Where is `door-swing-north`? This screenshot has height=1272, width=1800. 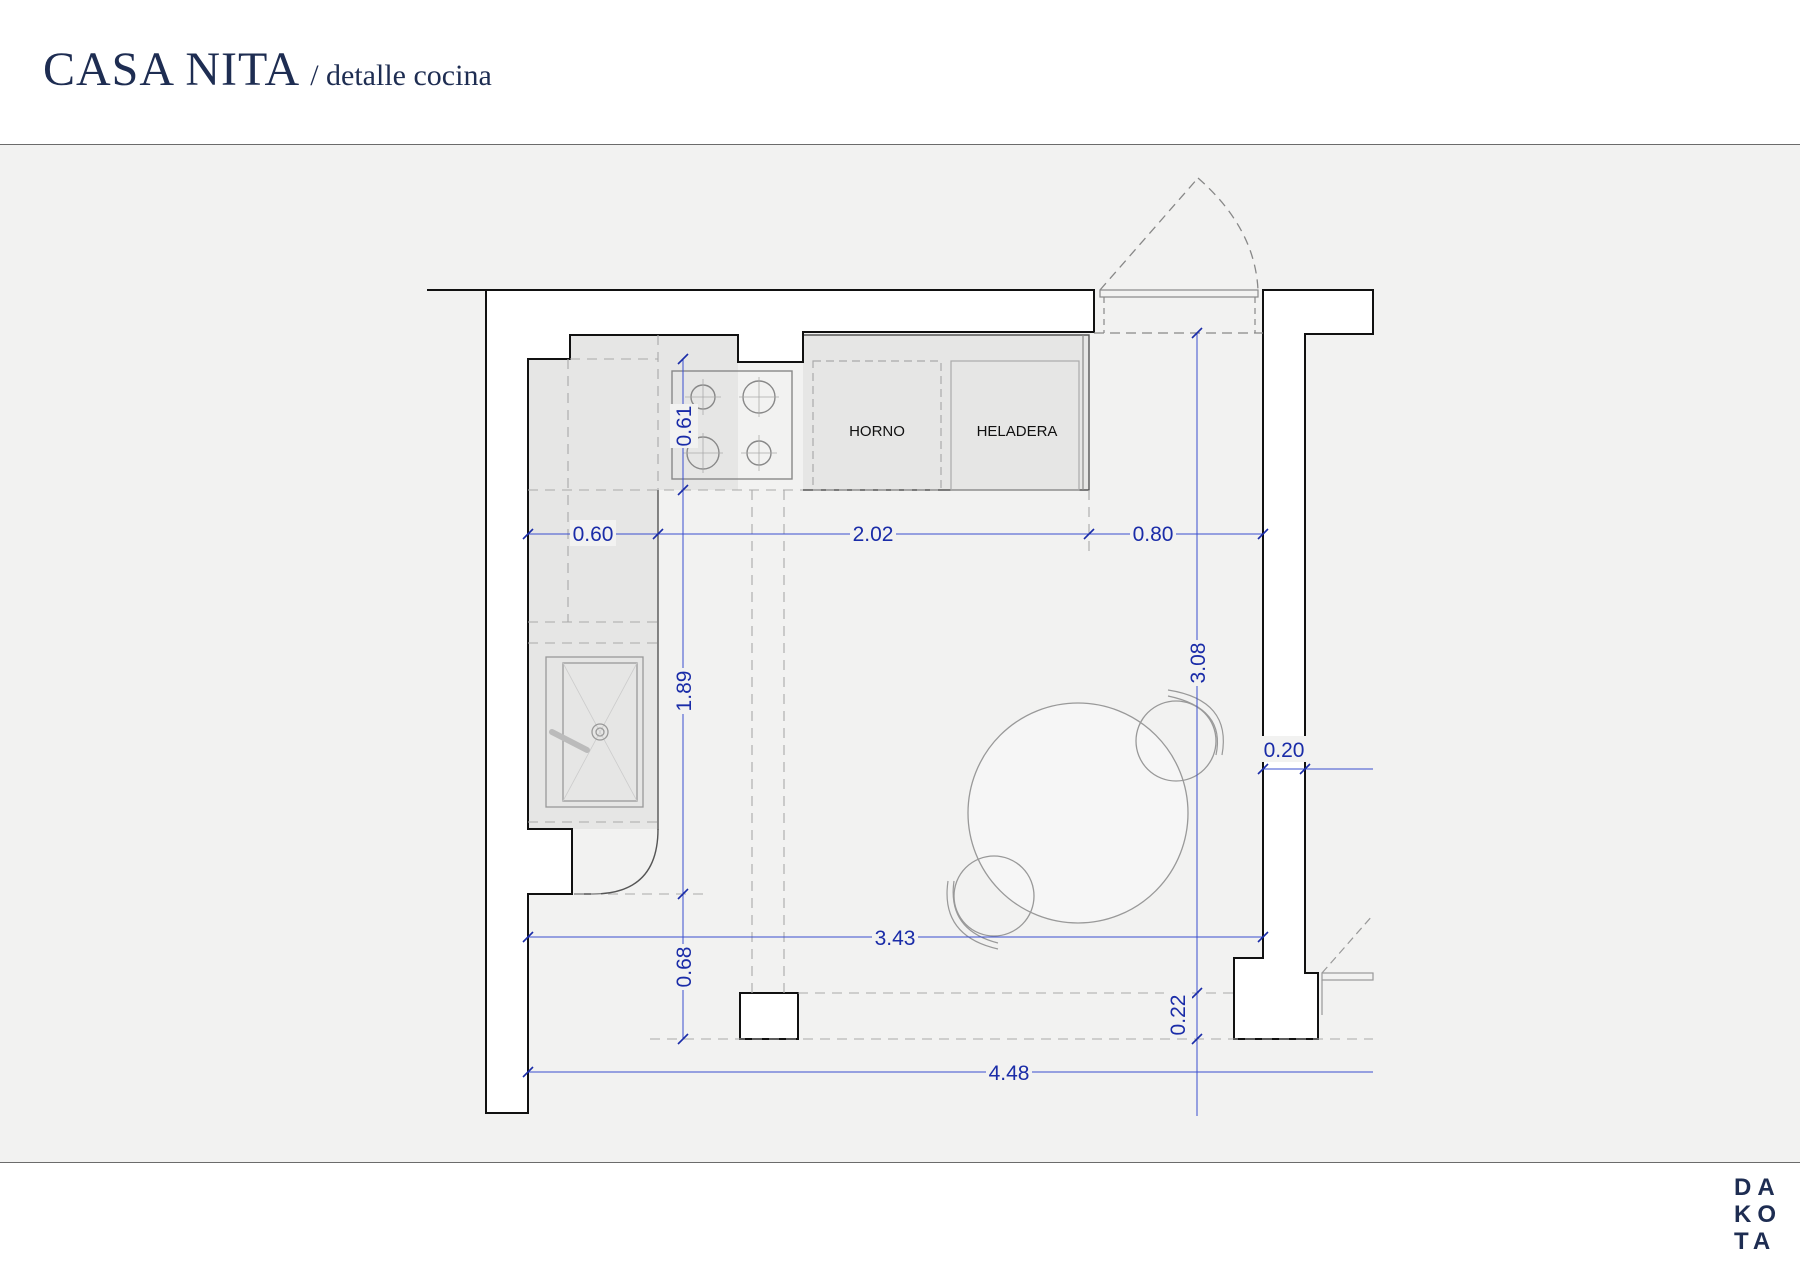 door-swing-north is located at coordinates (1179, 234).